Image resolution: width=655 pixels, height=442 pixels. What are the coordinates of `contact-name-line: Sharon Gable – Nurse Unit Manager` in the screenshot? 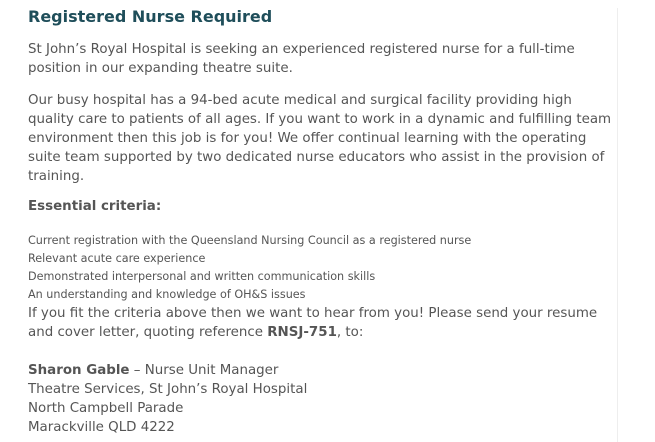 It's located at (167, 370).